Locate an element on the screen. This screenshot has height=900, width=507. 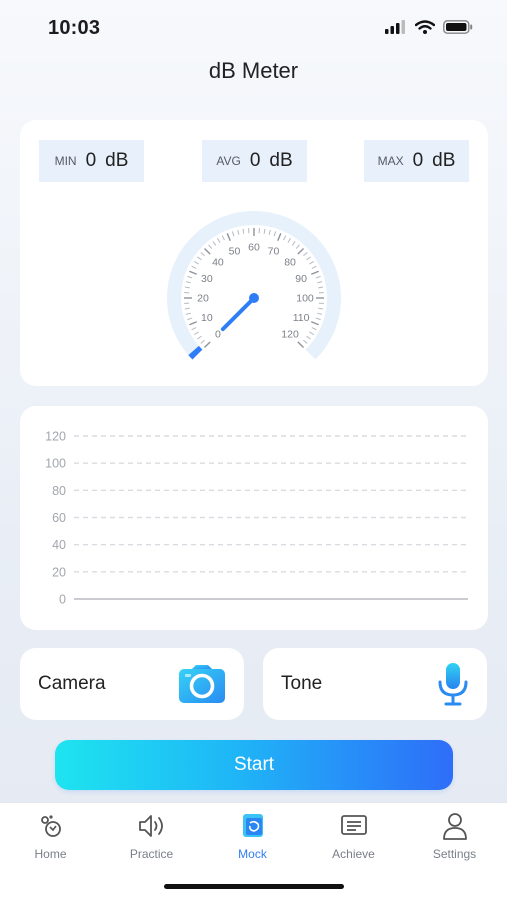
speaker-icon is located at coordinates (150, 826).